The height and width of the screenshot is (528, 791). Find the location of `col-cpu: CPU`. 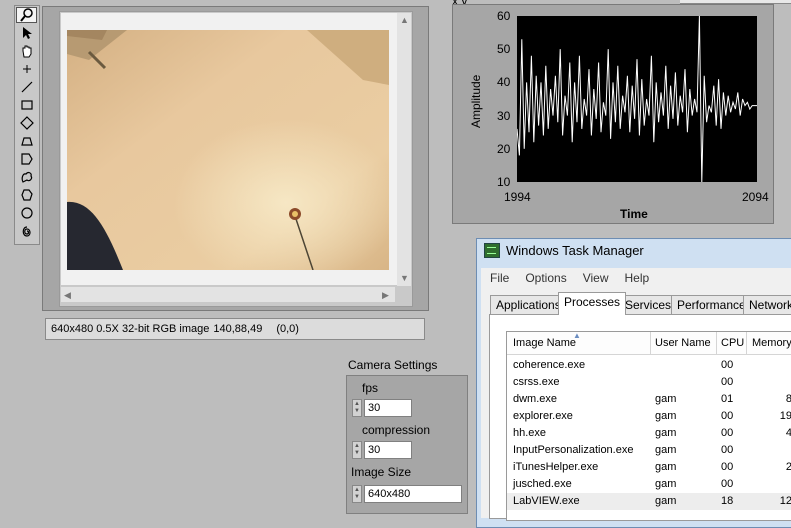

col-cpu: CPU is located at coordinates (732, 343).